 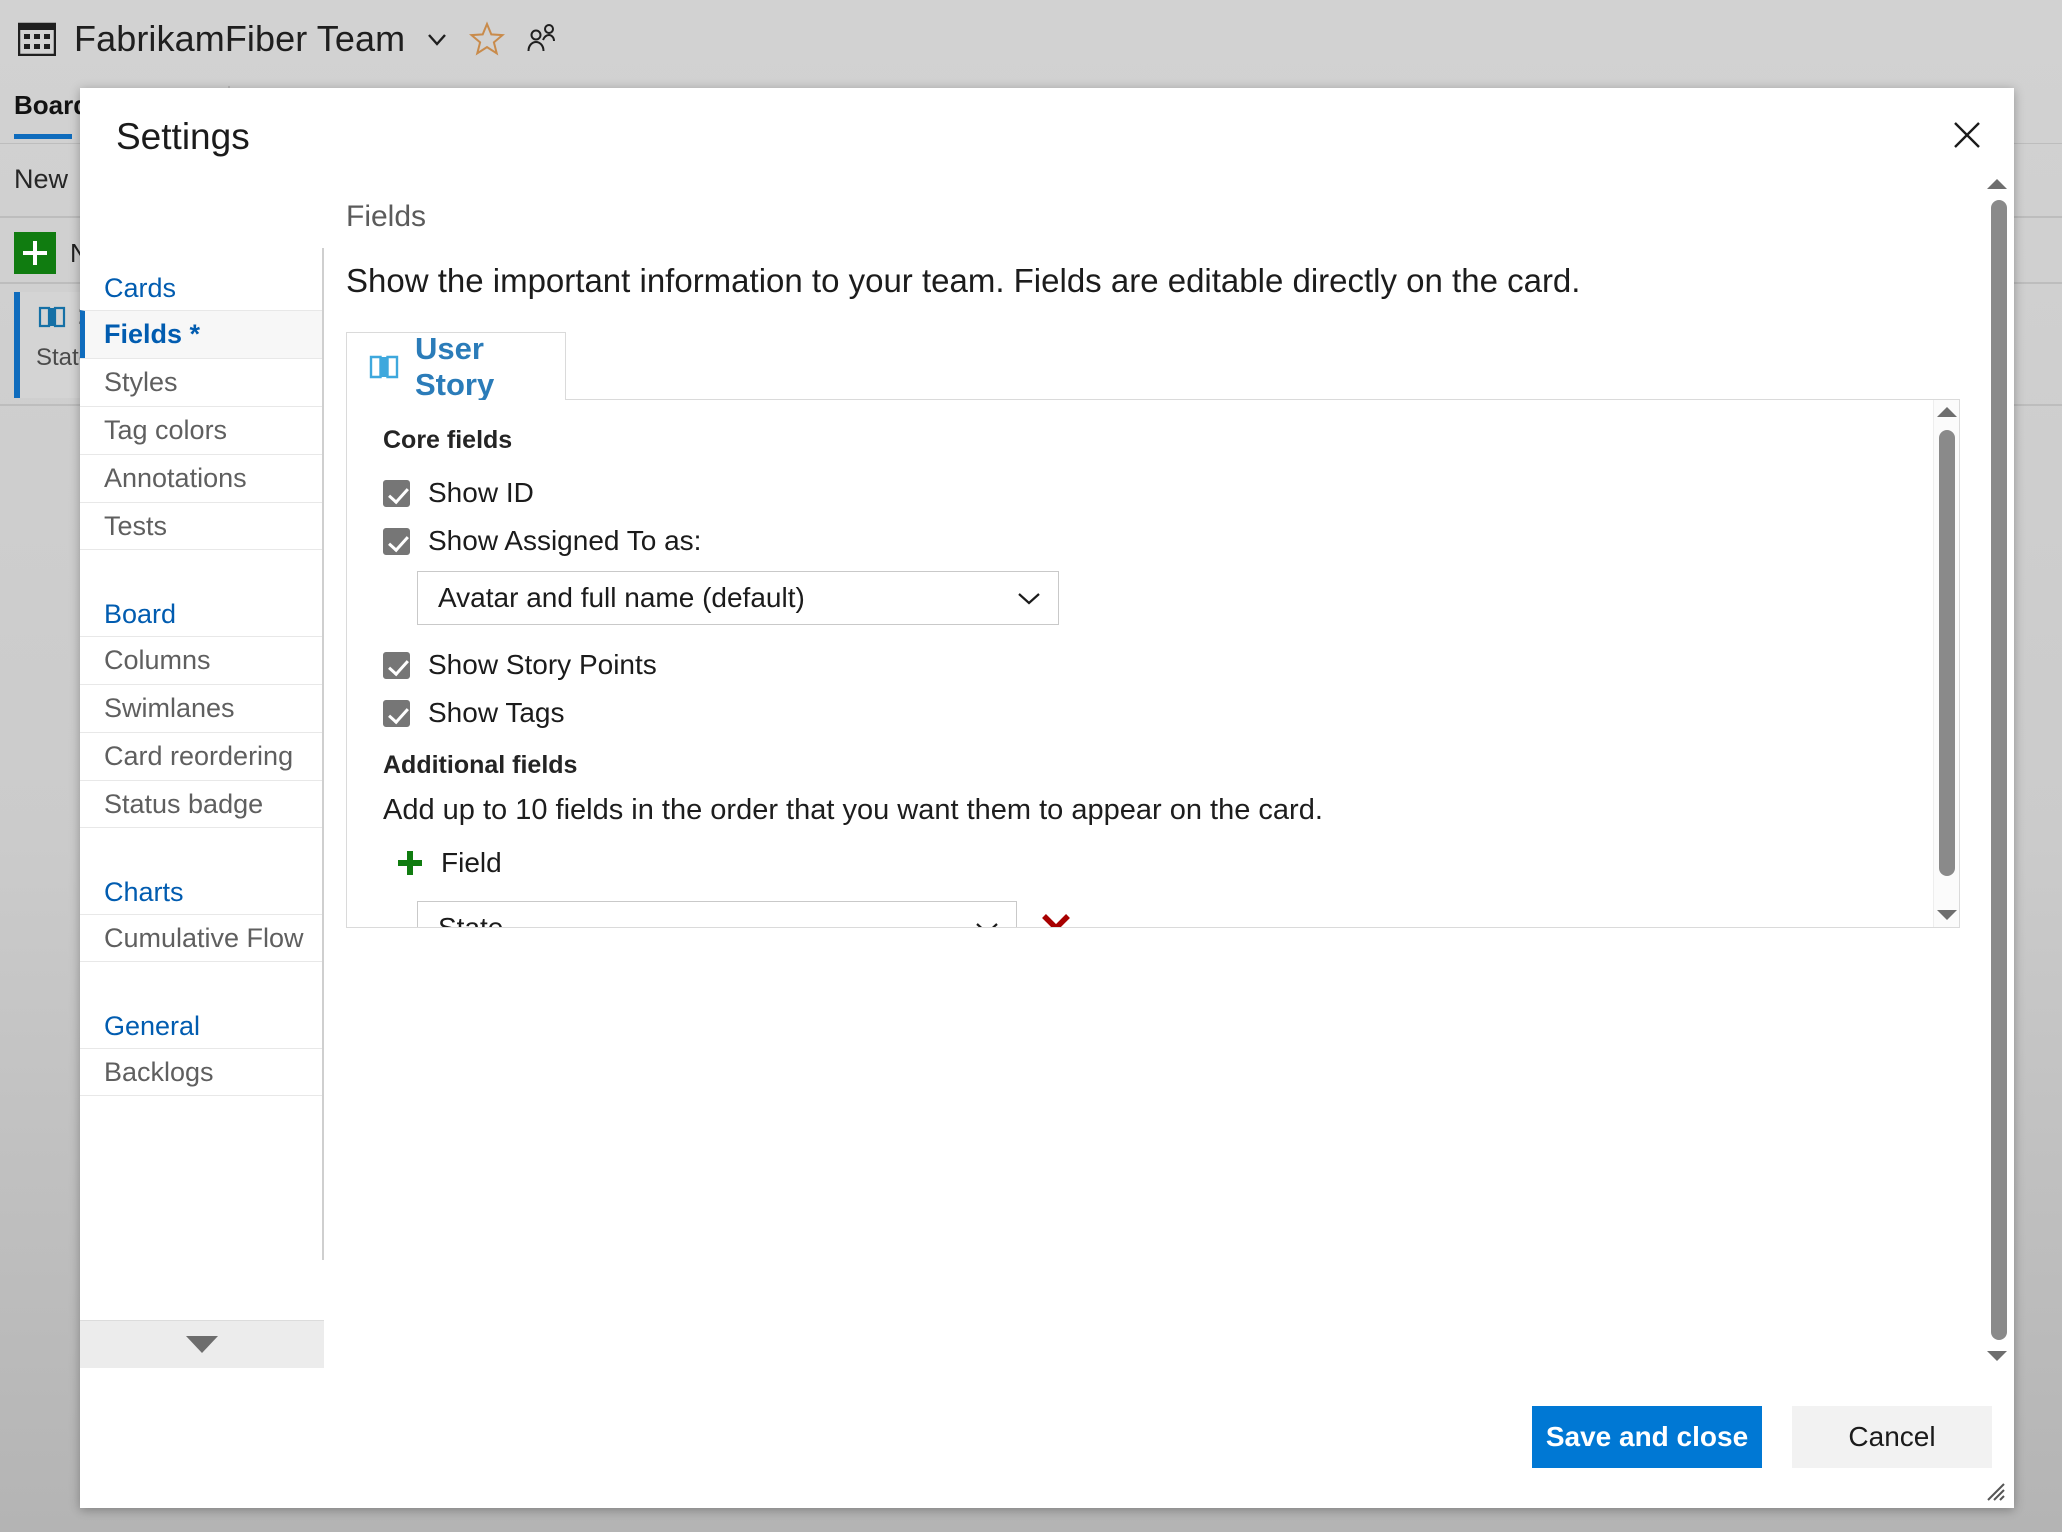 What do you see at coordinates (201, 526) in the screenshot?
I see `sidebar-item-tests: Tests` at bounding box center [201, 526].